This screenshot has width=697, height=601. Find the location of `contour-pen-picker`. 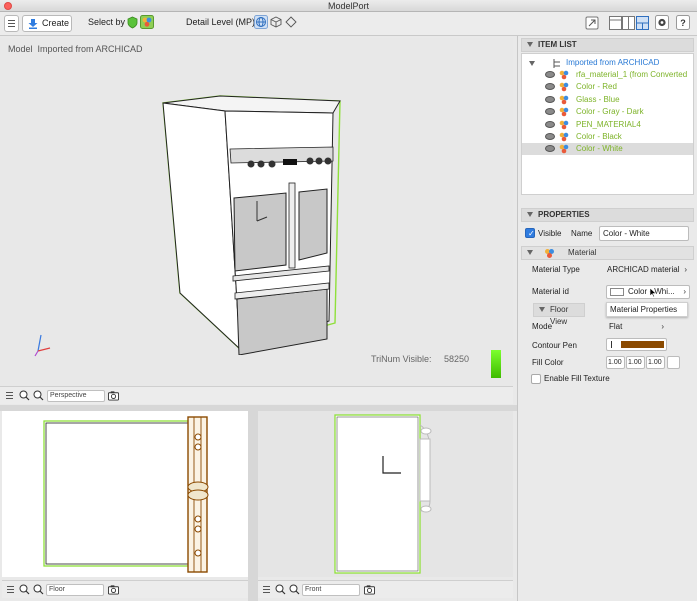

contour-pen-picker is located at coordinates (636, 344).